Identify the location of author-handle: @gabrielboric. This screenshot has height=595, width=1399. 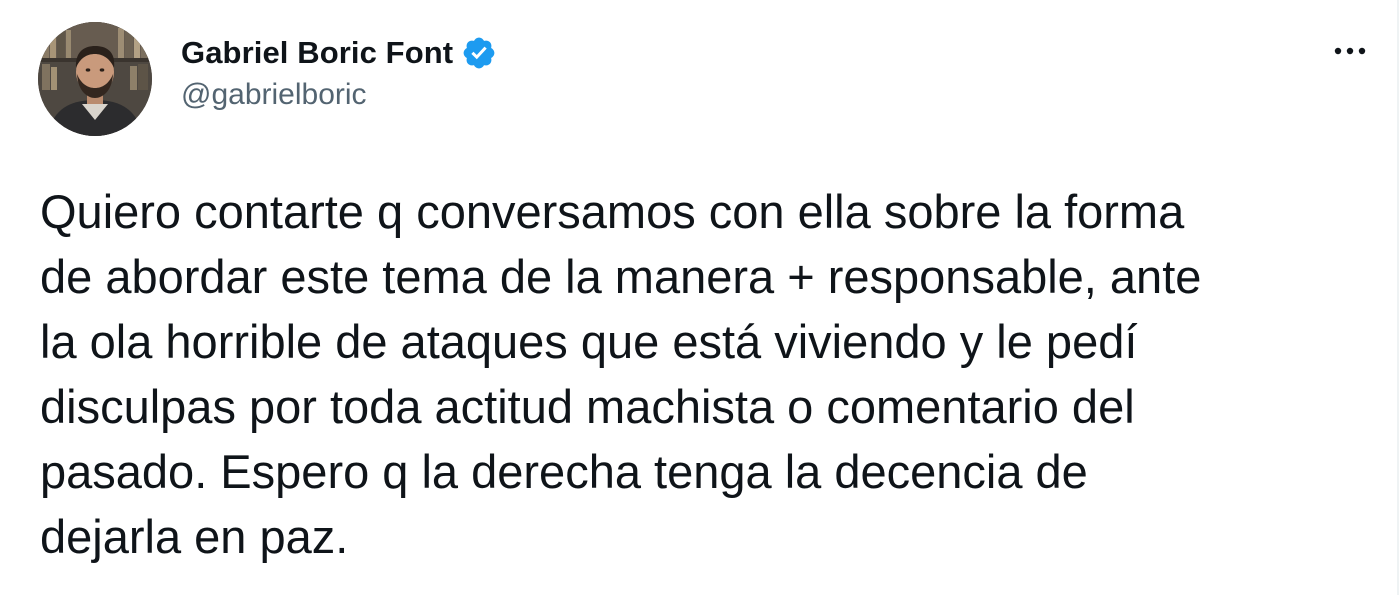
(339, 95).